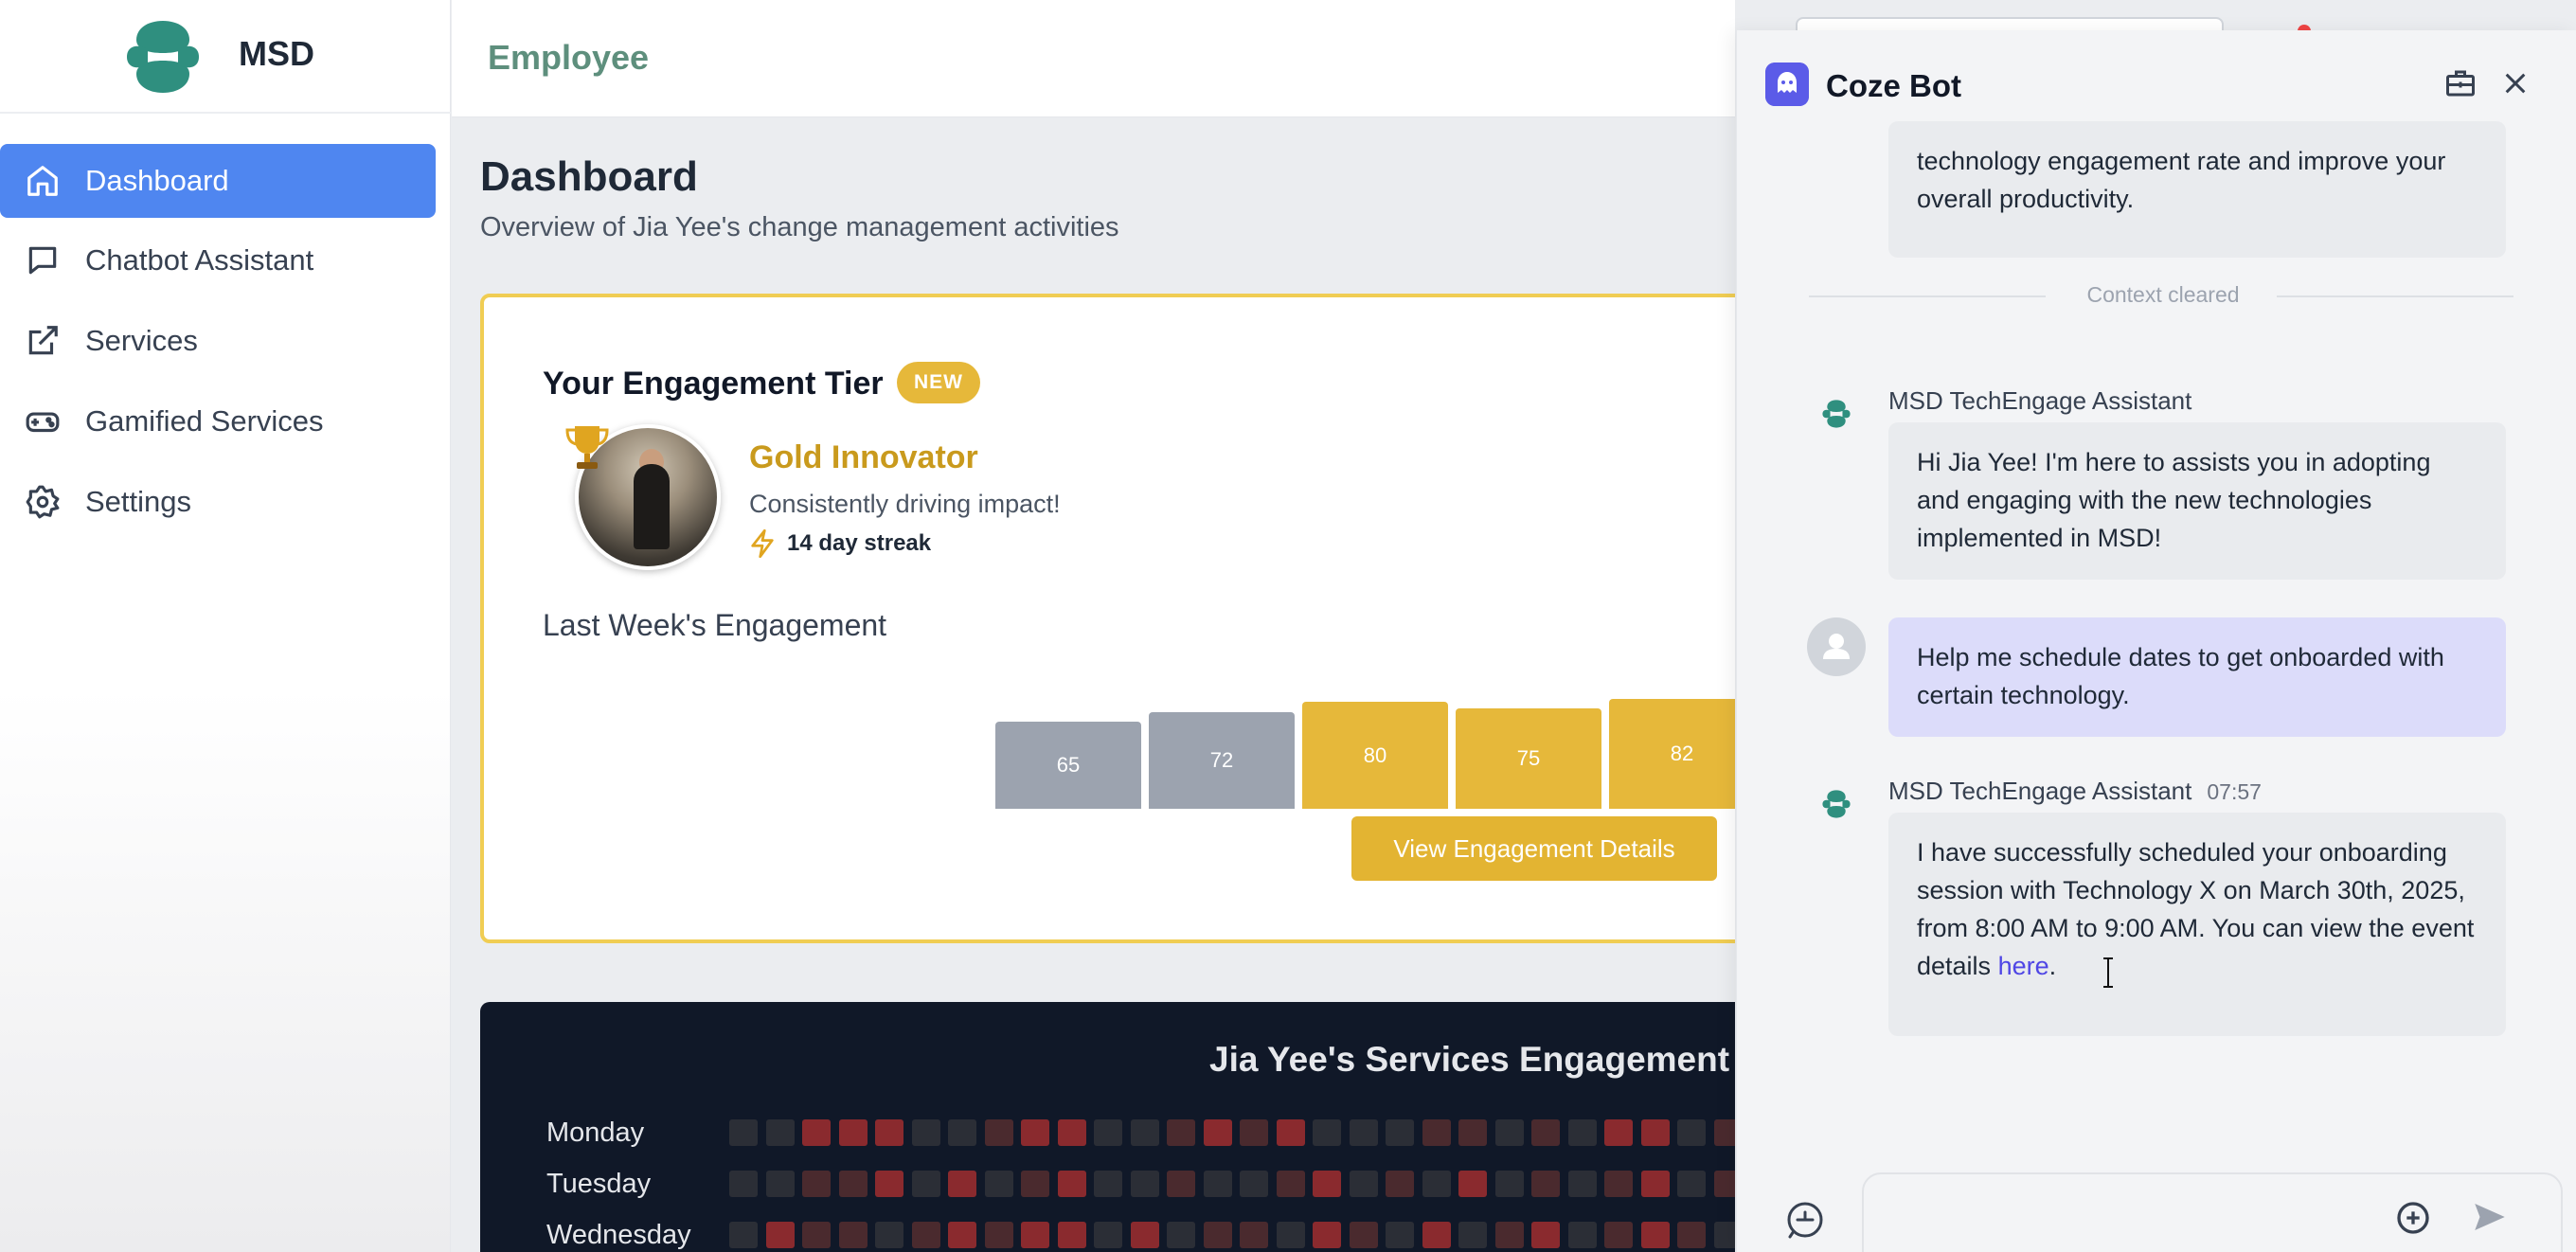 This screenshot has width=2576, height=1252. Describe the element at coordinates (218, 421) in the screenshot. I see `sidebar-item-gamified-services: Gamified Services` at that location.